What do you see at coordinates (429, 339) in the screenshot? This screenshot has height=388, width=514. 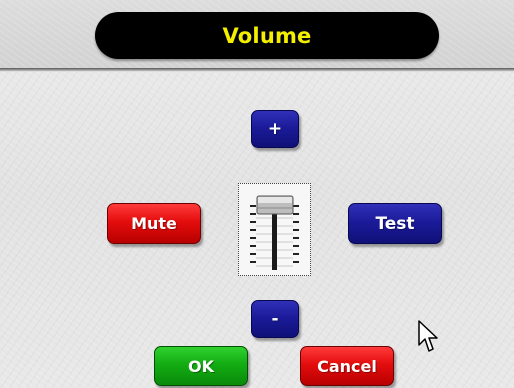 I see `mouse-pointer-icon` at bounding box center [429, 339].